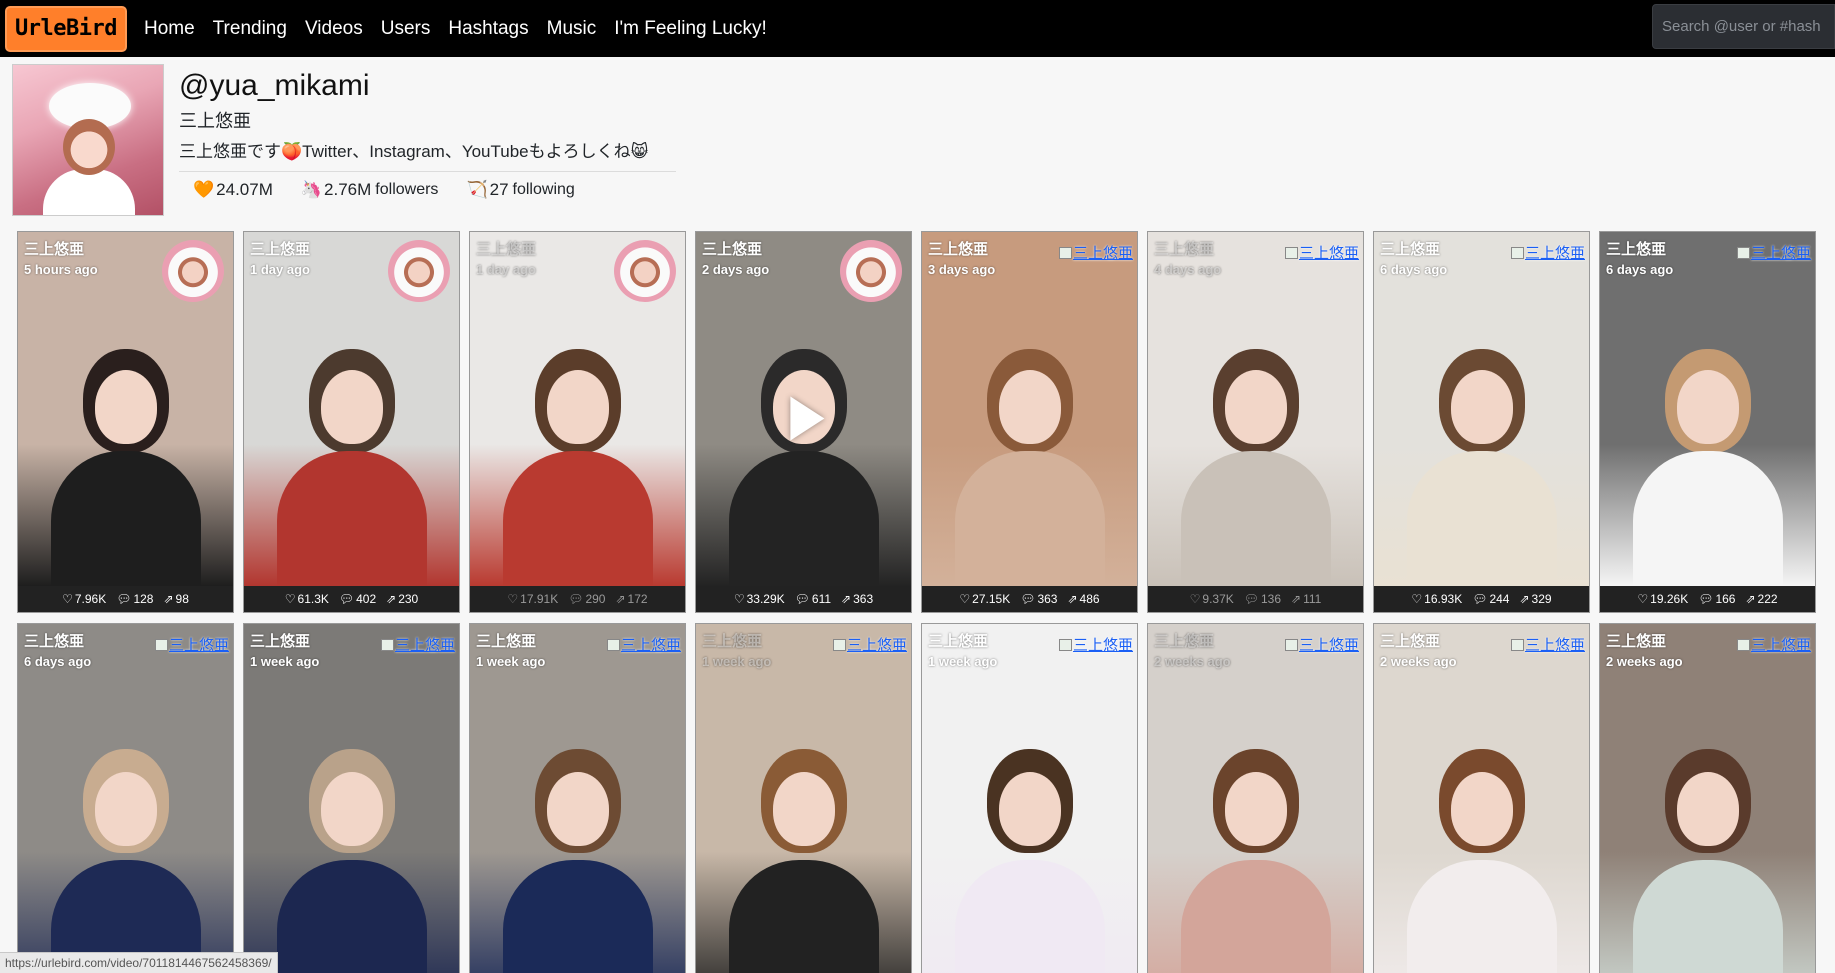 This screenshot has height=973, width=1835. What do you see at coordinates (1083, 599) in the screenshot?
I see `video-shares: ⇗ 486` at bounding box center [1083, 599].